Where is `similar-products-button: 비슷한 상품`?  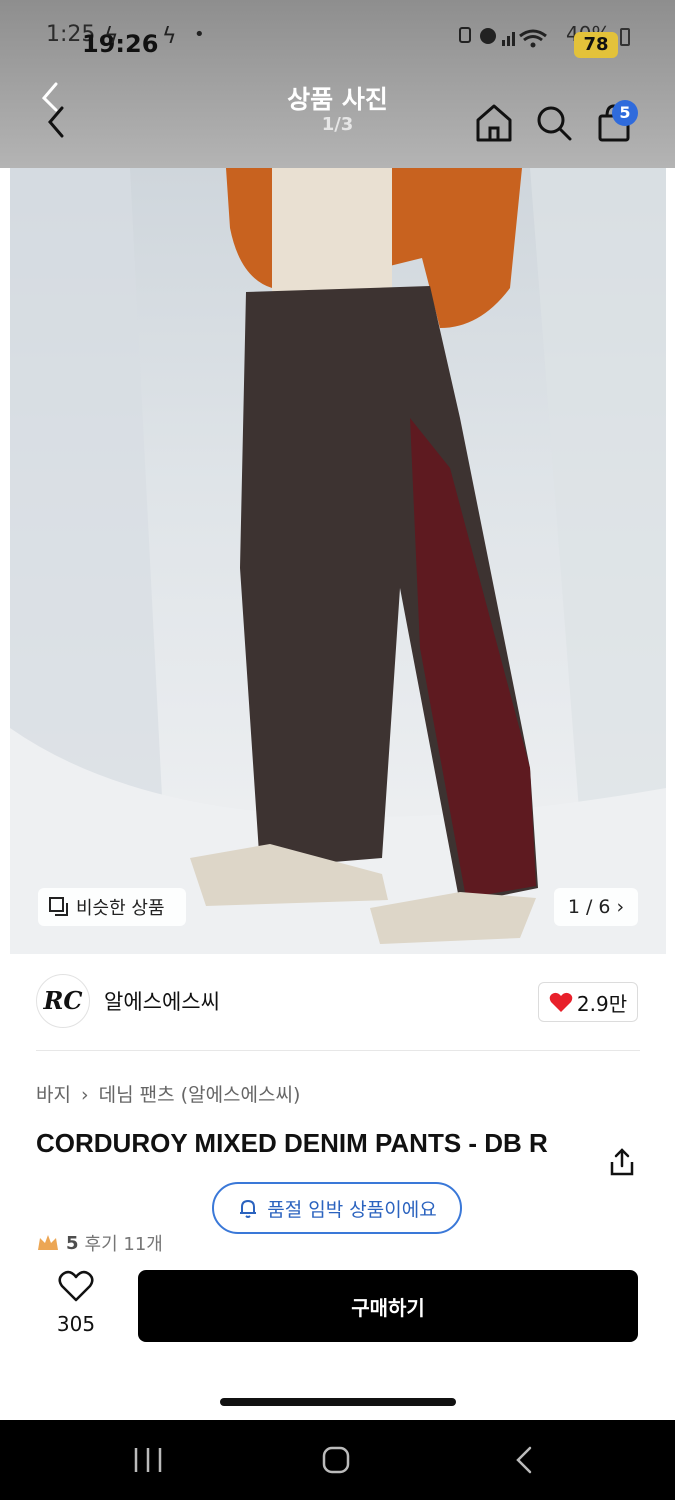
similar-products-button: 비슷한 상품 is located at coordinates (112, 907).